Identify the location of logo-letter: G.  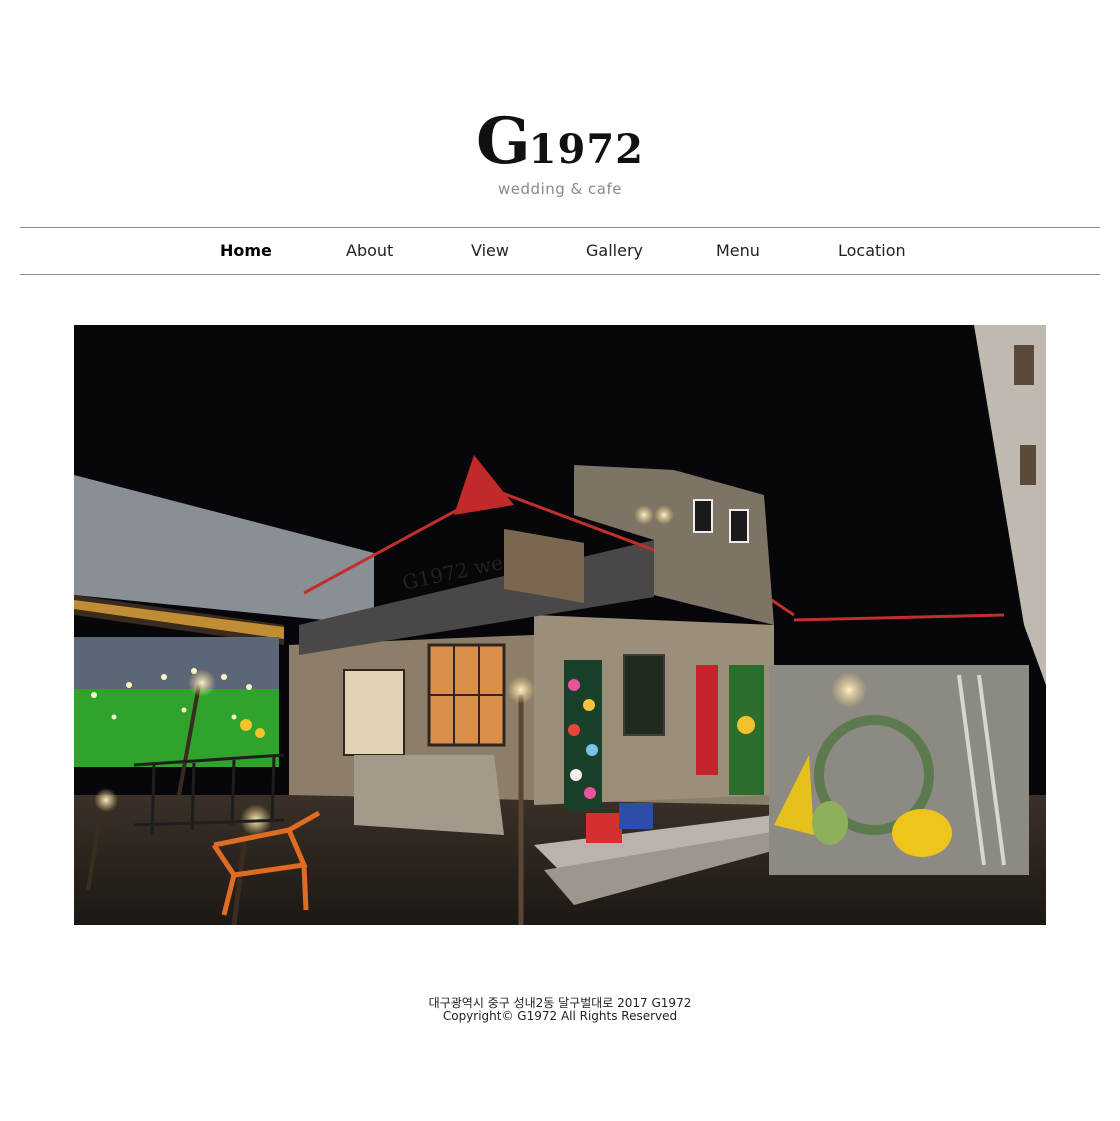
(503, 141).